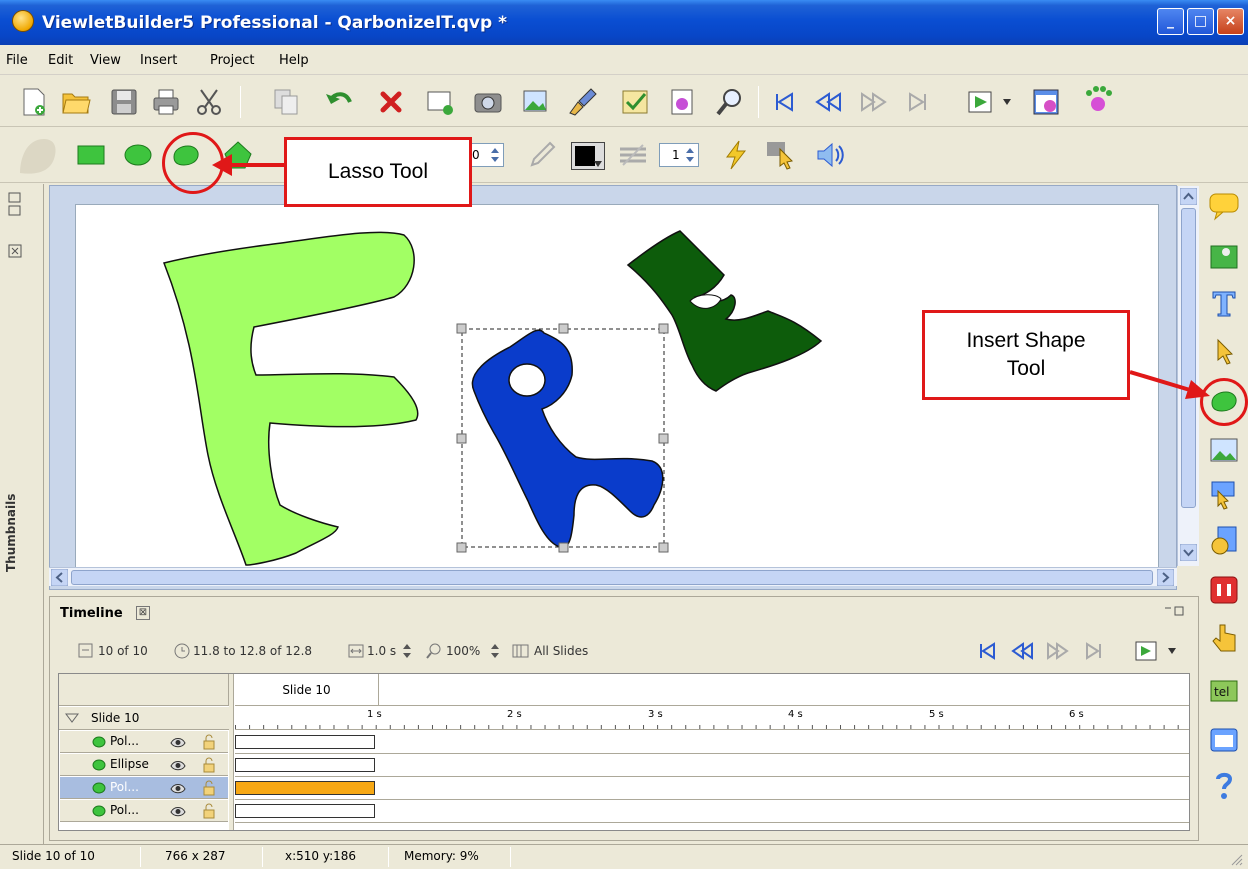 The height and width of the screenshot is (869, 1248). Describe the element at coordinates (874, 102) in the screenshot. I see `next-slide-icon` at that location.